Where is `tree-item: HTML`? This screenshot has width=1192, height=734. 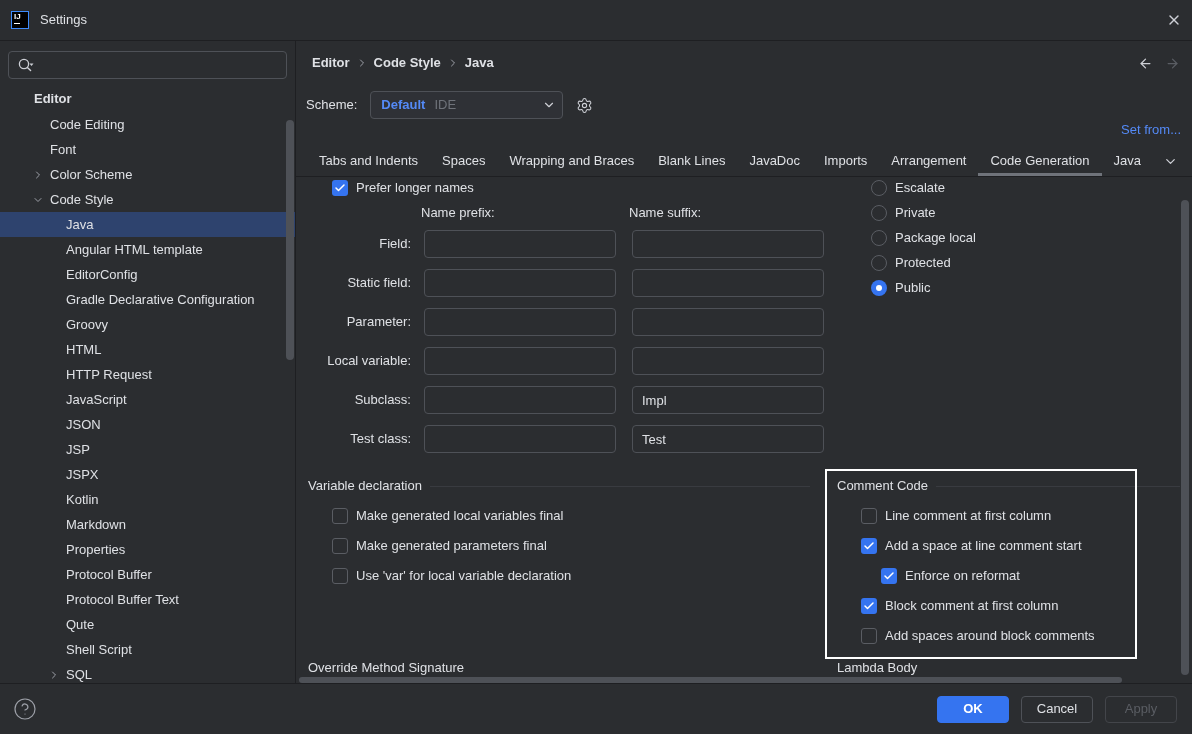 tree-item: HTML is located at coordinates (147, 349).